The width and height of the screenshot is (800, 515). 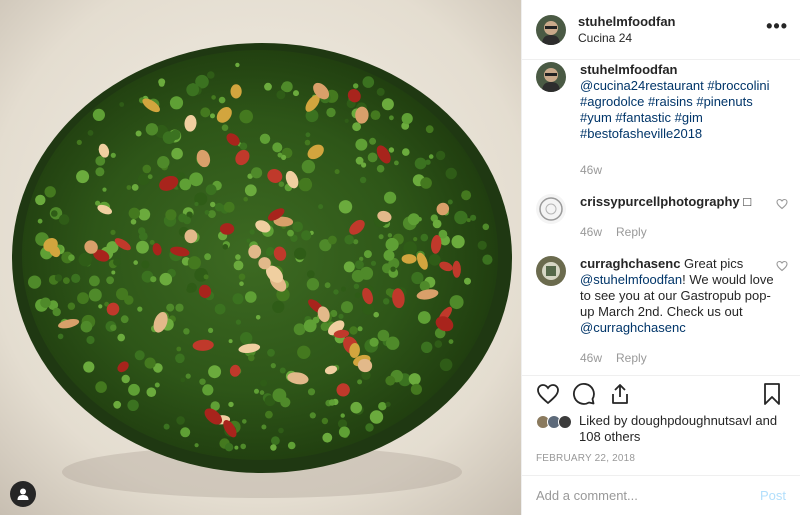 What do you see at coordinates (627, 38) in the screenshot?
I see `post-location: Cucina 24` at bounding box center [627, 38].